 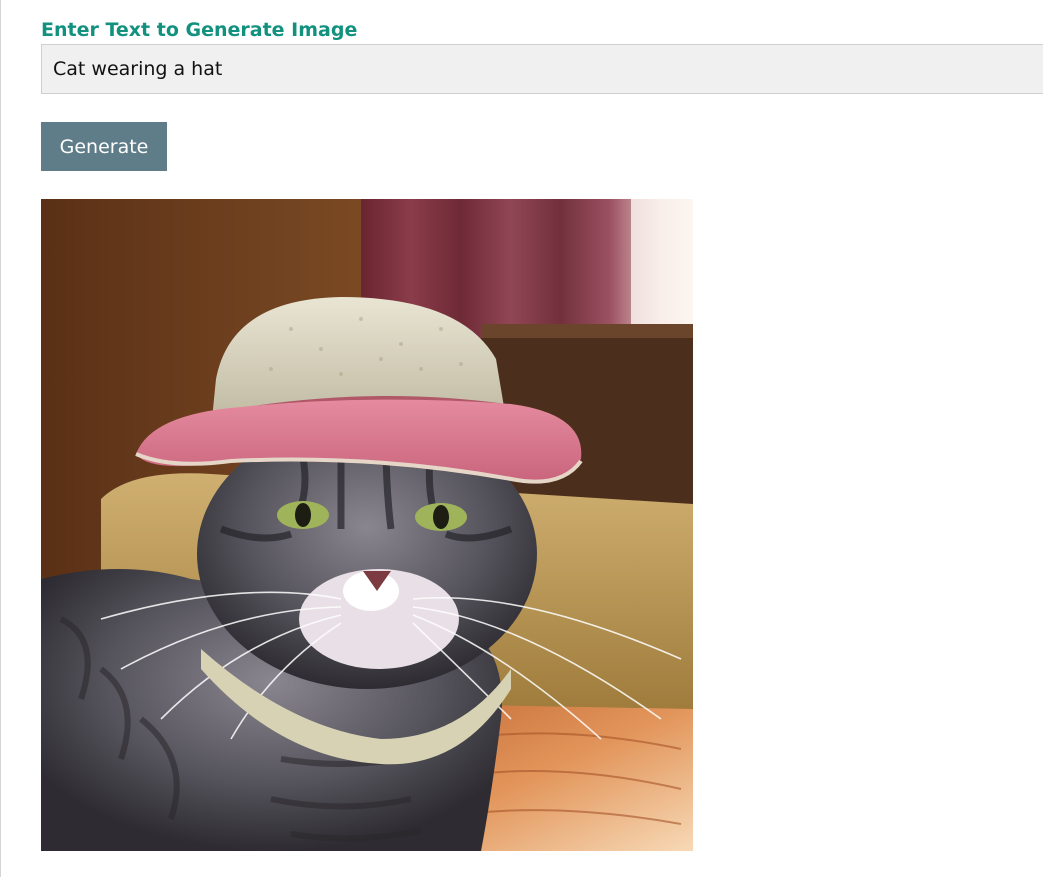 I want to click on generate-button: Generate, so click(x=104, y=146).